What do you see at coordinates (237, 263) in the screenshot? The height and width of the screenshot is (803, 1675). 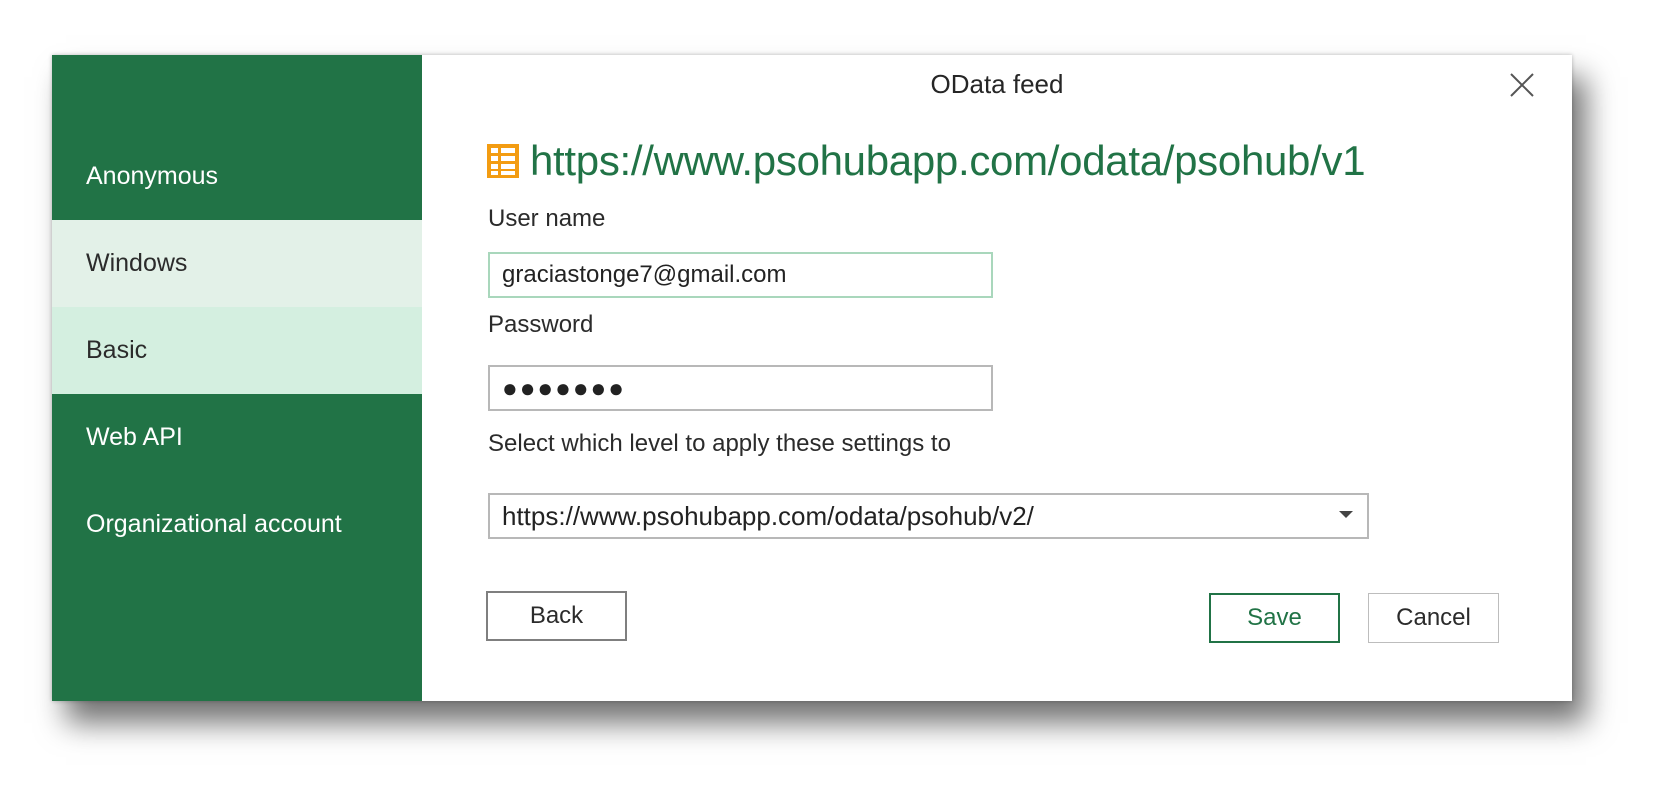 I see `sidebar-item-windows: Windows` at bounding box center [237, 263].